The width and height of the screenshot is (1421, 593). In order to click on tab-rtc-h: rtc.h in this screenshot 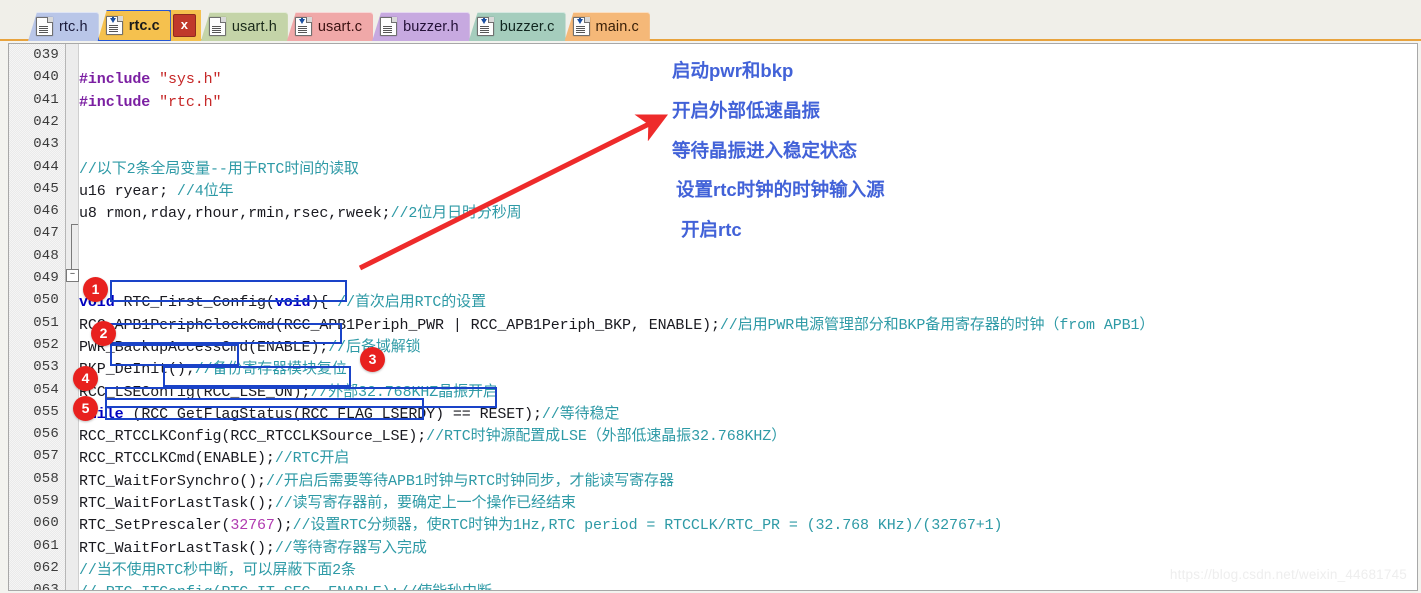, I will do `click(63, 26)`.